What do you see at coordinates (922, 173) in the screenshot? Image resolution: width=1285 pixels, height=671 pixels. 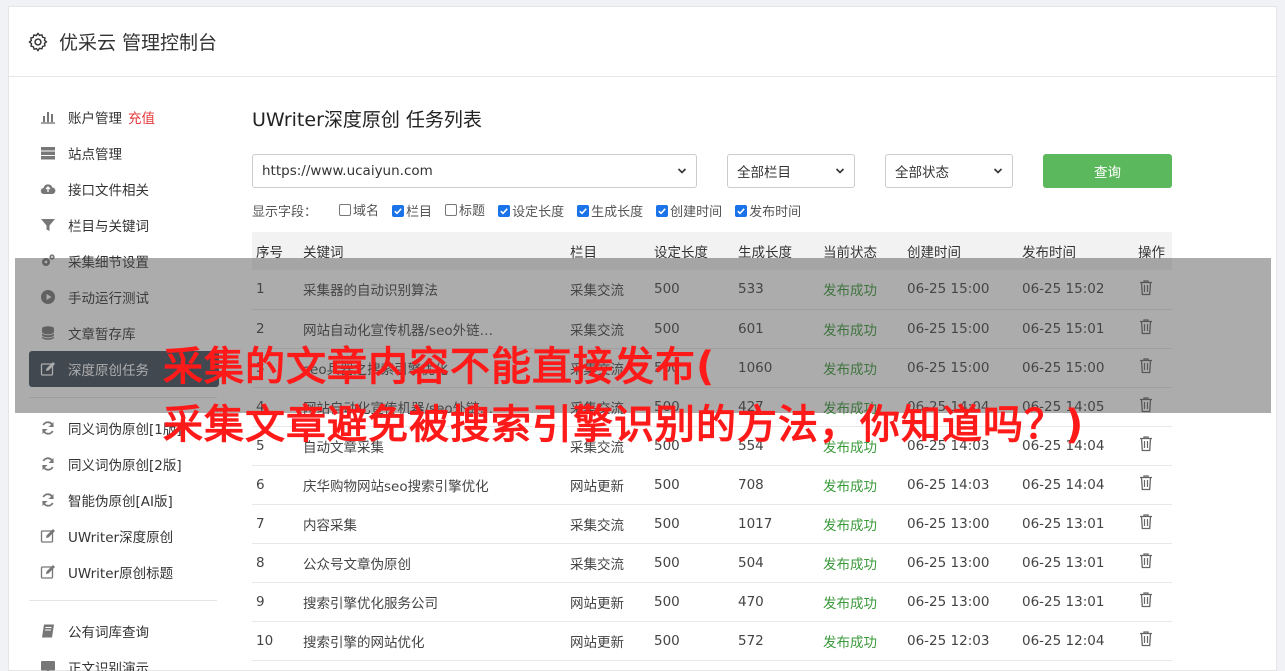 I see `status-select-value: 全部状态` at bounding box center [922, 173].